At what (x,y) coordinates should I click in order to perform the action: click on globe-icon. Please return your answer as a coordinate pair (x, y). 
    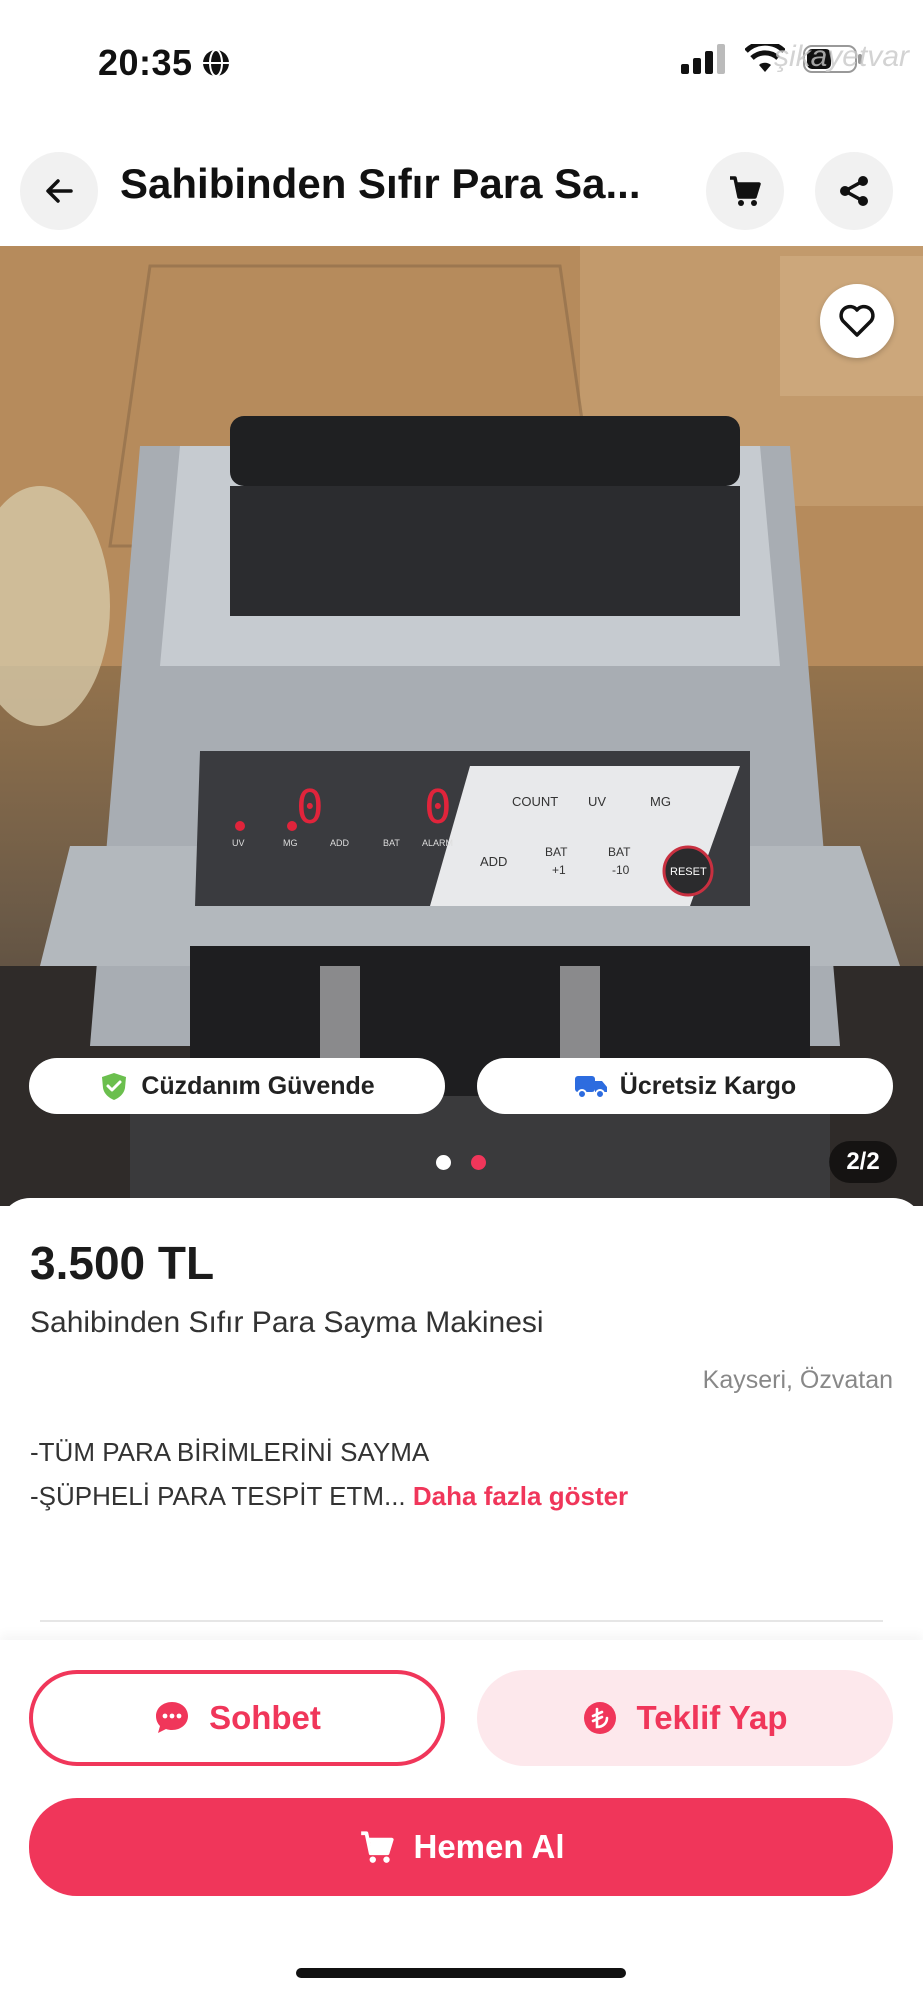
    Looking at the image, I should click on (215, 63).